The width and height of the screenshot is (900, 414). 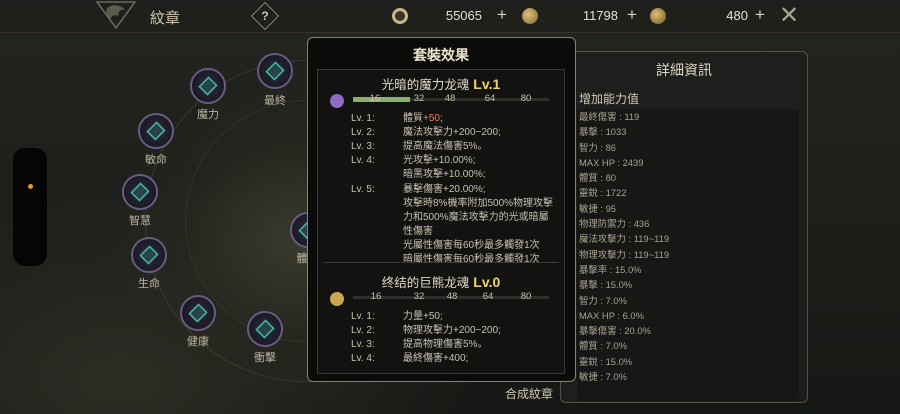 What do you see at coordinates (737, 15) in the screenshot?
I see `bronze-coin-value: 480` at bounding box center [737, 15].